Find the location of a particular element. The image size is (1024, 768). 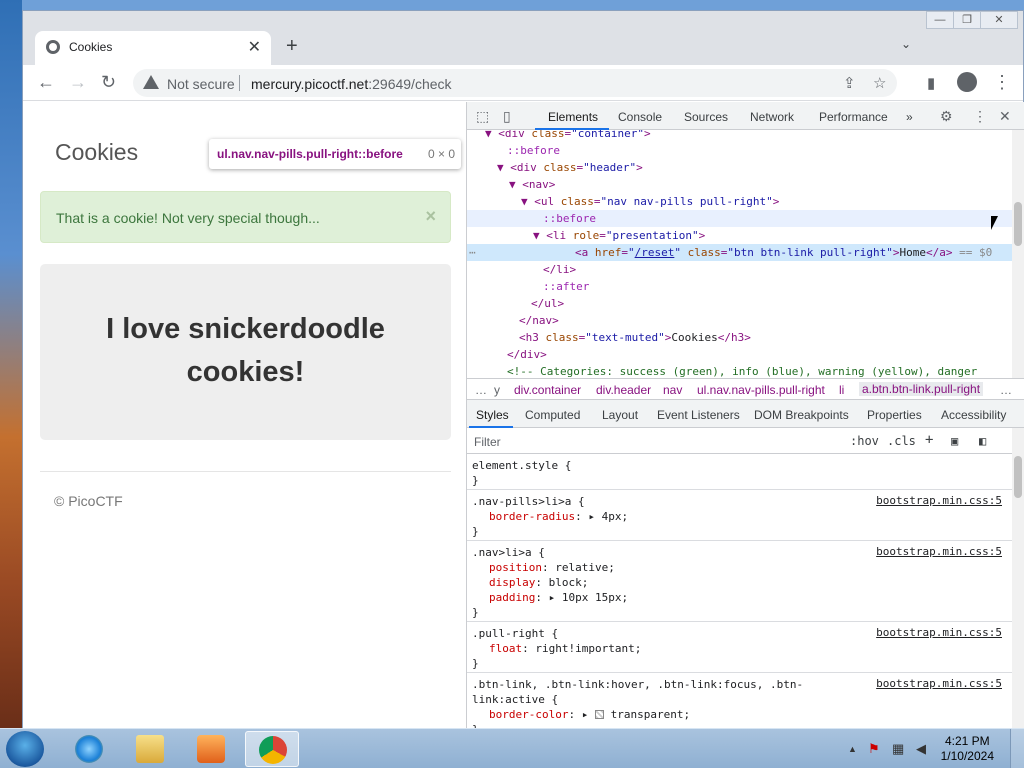

more-tabs-button: » is located at coordinates (909, 117).